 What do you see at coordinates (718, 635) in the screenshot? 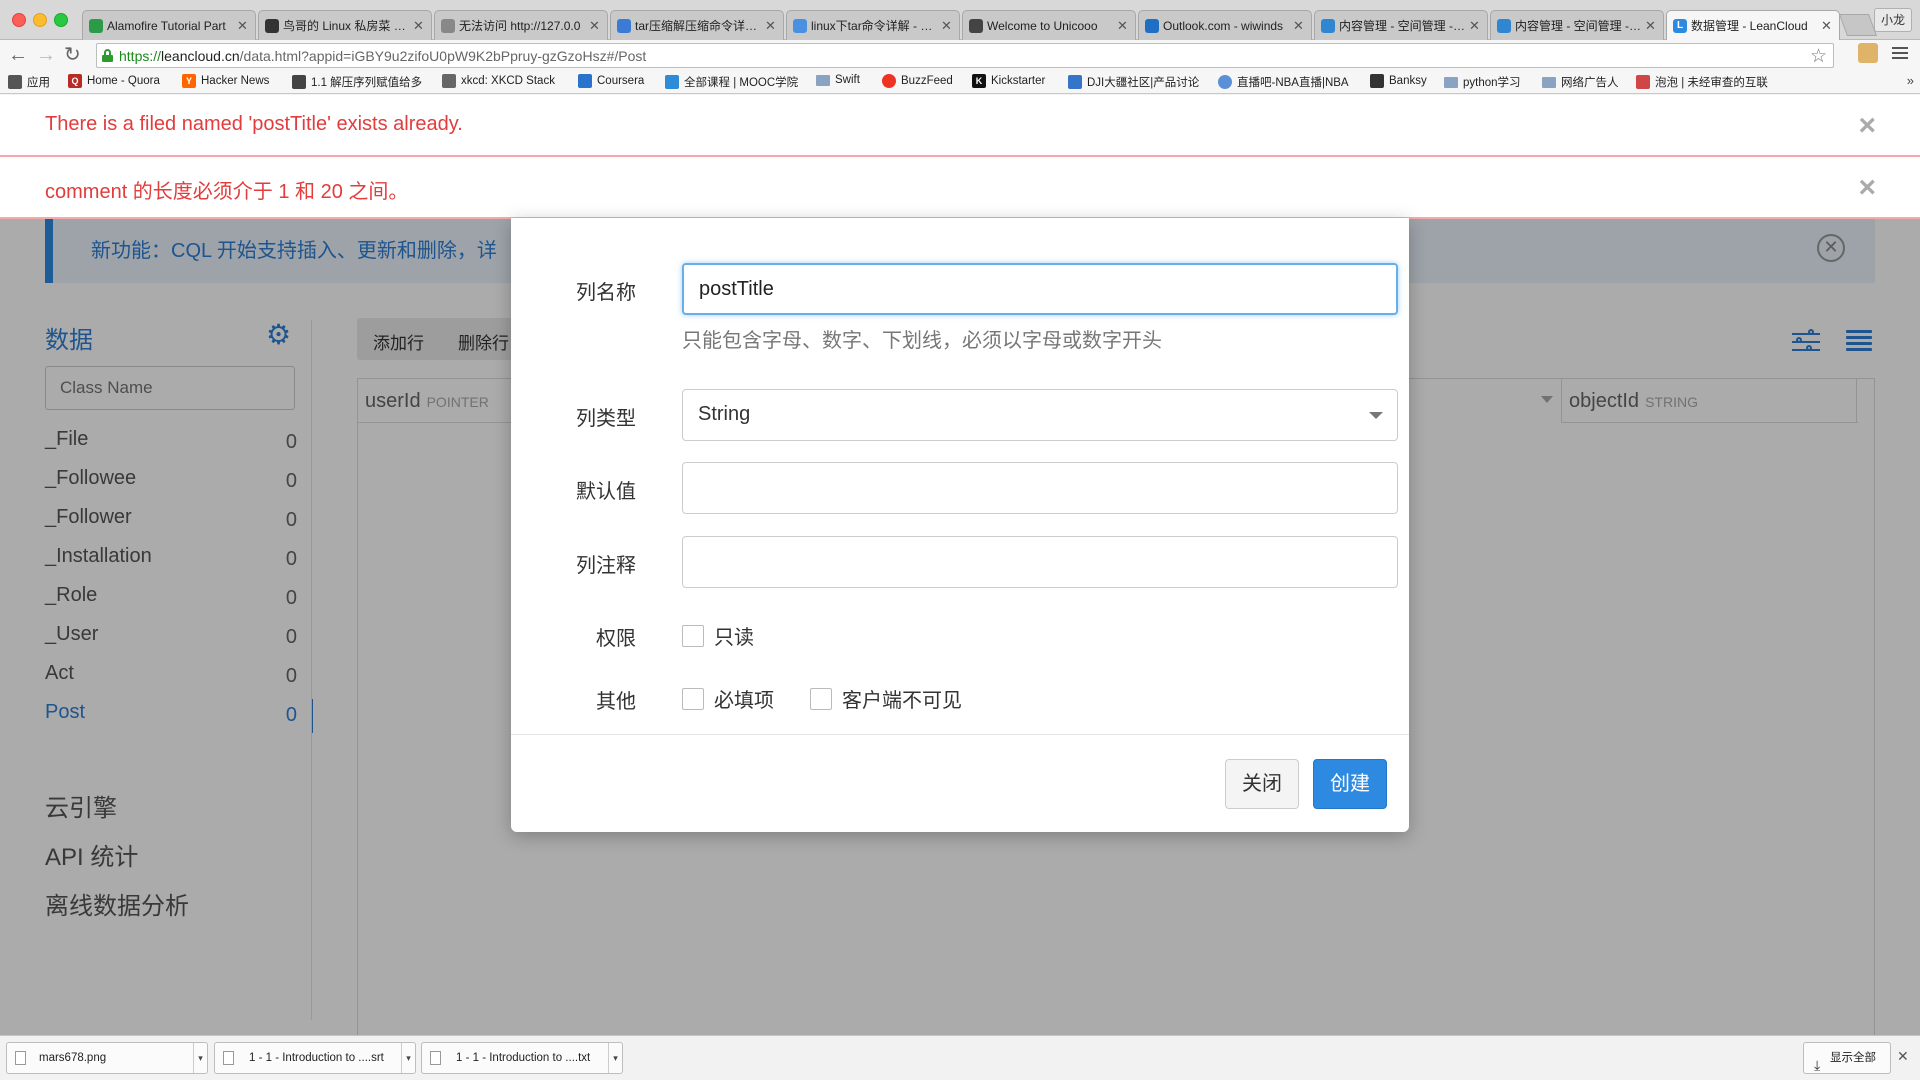
I see `readonly-checkbox: 只读` at bounding box center [718, 635].